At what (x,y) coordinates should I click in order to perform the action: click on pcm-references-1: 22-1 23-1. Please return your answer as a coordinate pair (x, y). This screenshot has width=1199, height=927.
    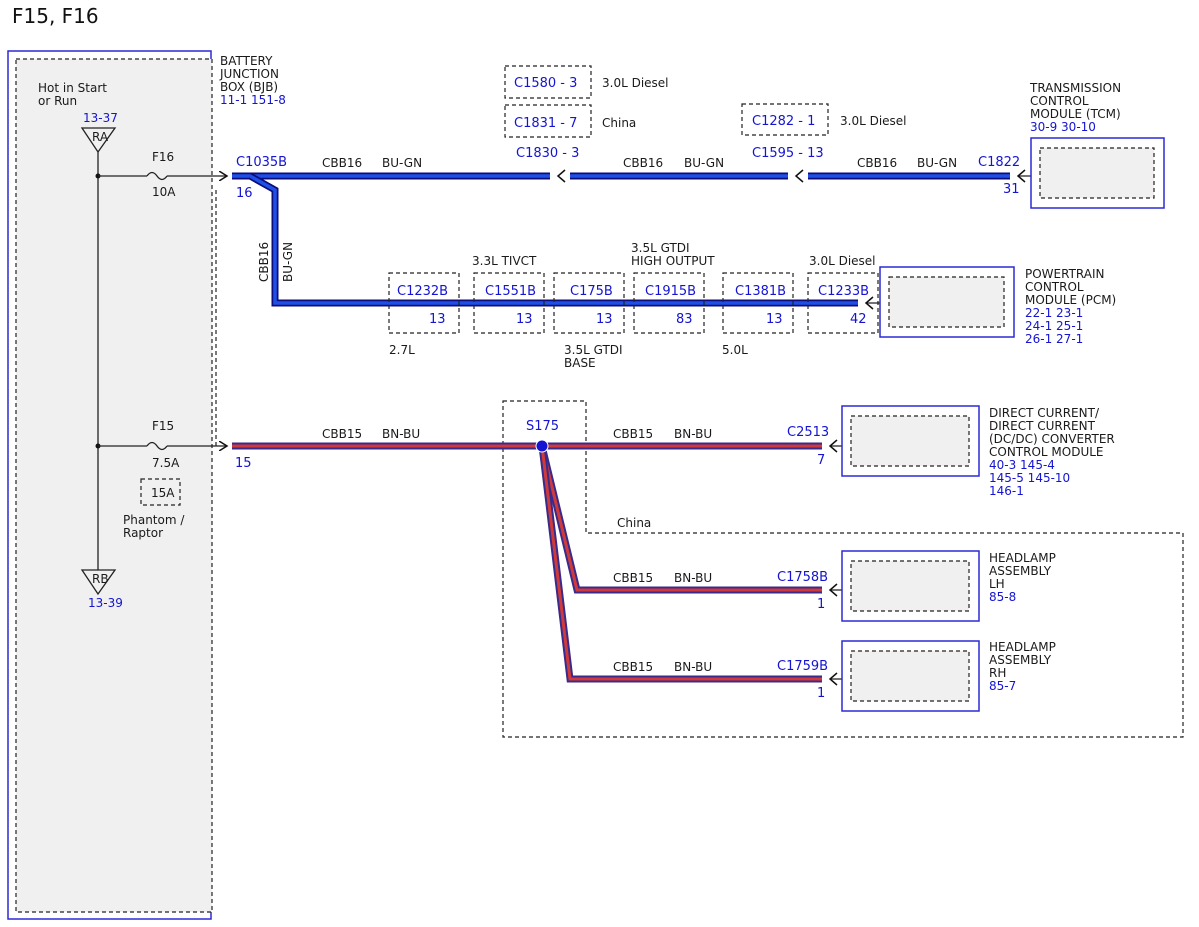
    Looking at the image, I should click on (1054, 313).